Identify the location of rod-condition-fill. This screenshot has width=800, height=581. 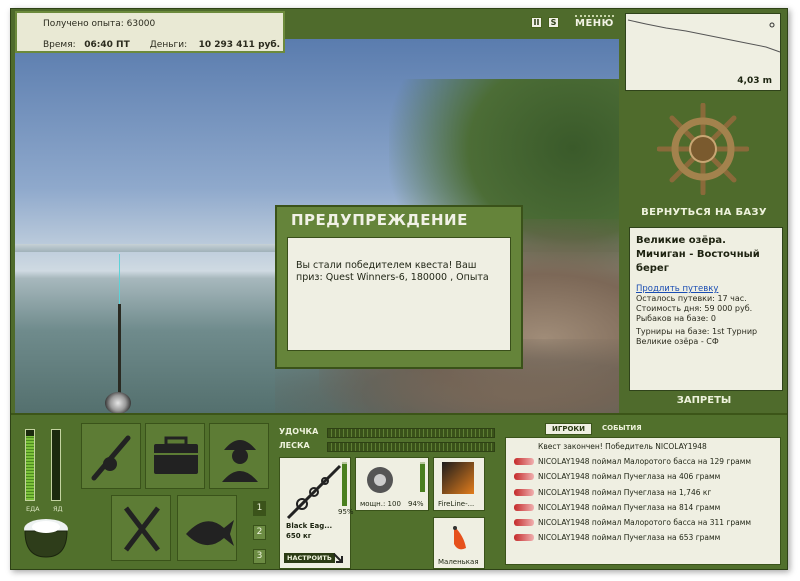
(344, 485).